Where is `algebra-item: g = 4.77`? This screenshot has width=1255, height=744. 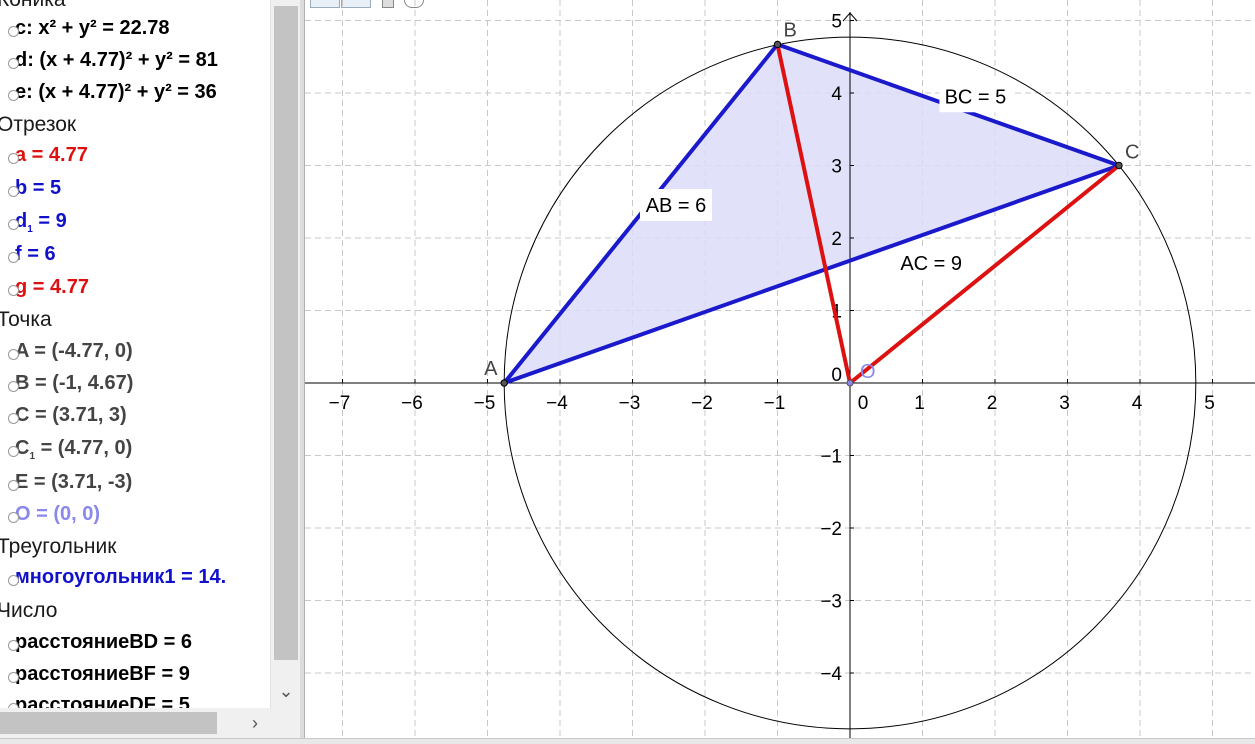 algebra-item: g = 4.77 is located at coordinates (48, 287).